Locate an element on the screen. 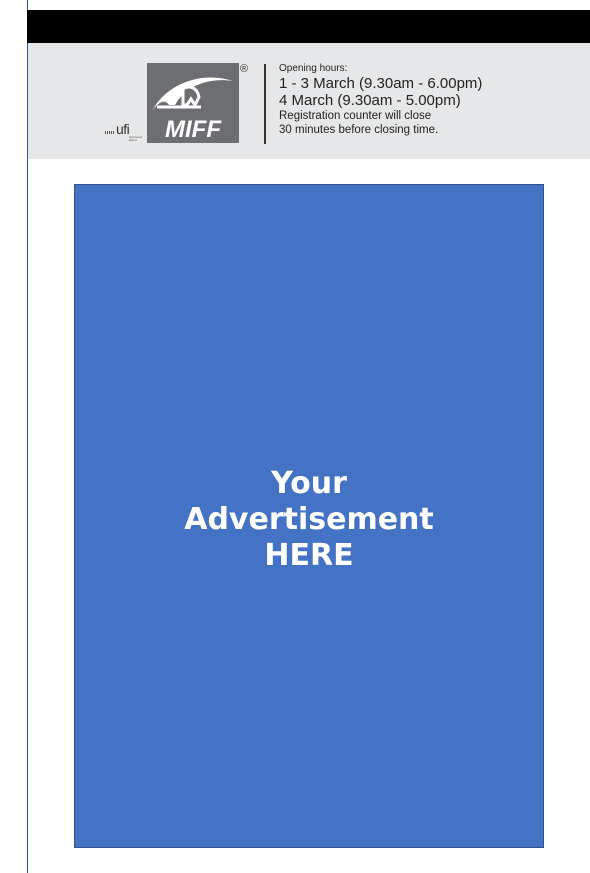 The image size is (590, 873). ufi-approved-event-logo: ufi Approved Event is located at coordinates (124, 132).